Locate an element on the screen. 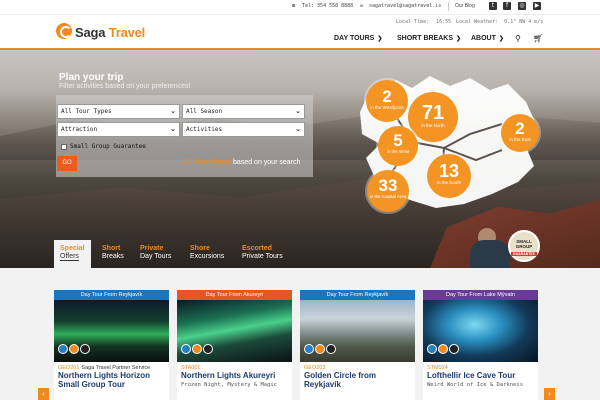 This screenshot has height=400, width=600. logo-travel: Travel is located at coordinates (127, 32).